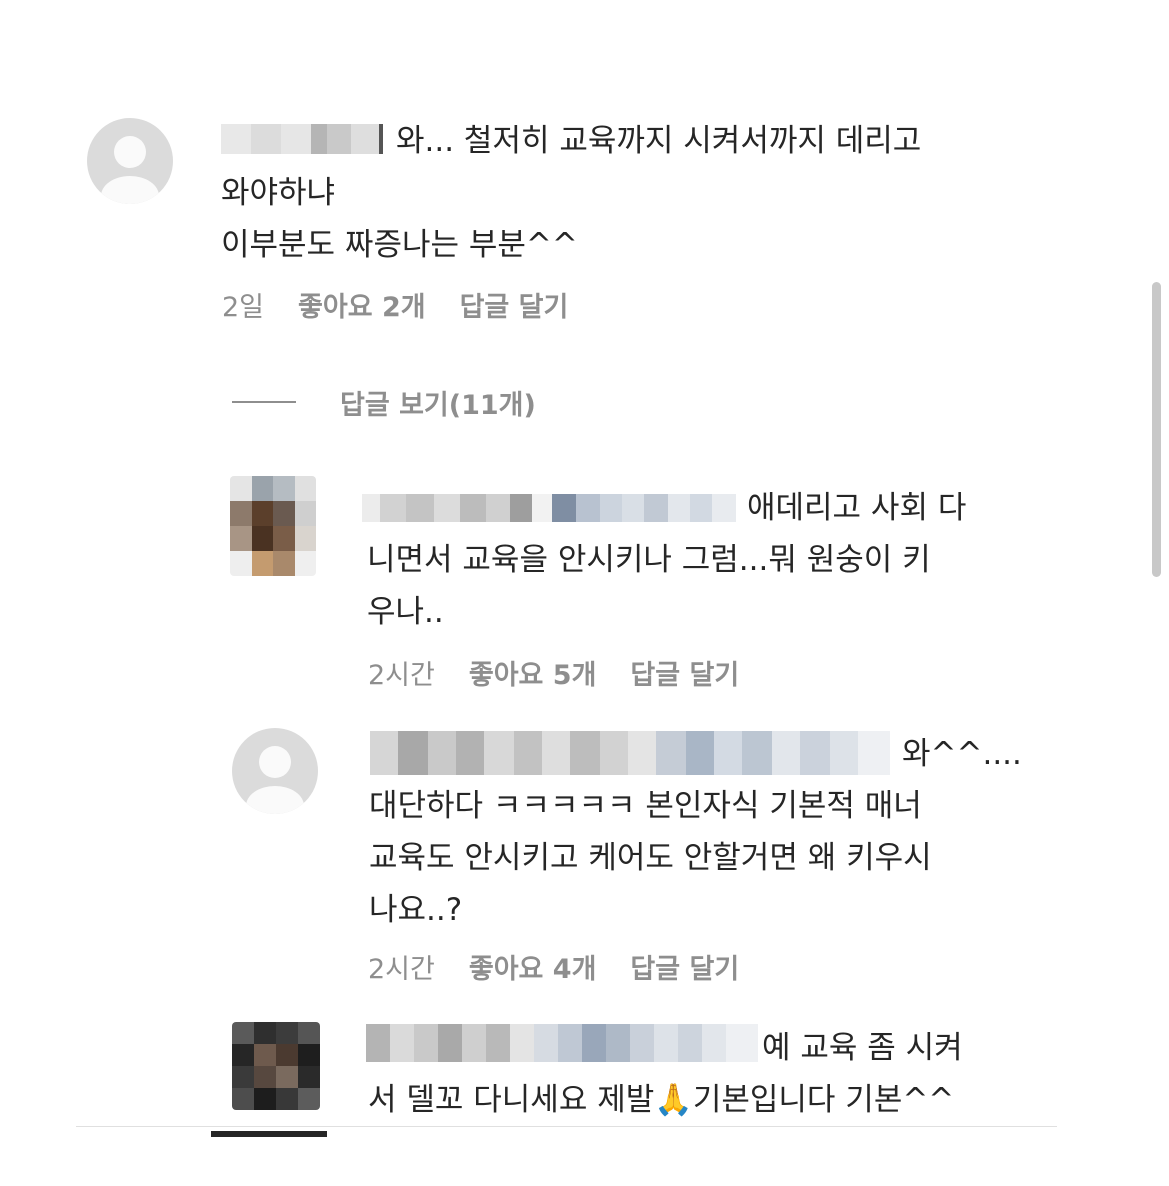 Image resolution: width=1169 pixels, height=1186 pixels. I want to click on comment-meta: 2시간 좋아요 4개 답글 달기, so click(570, 966).